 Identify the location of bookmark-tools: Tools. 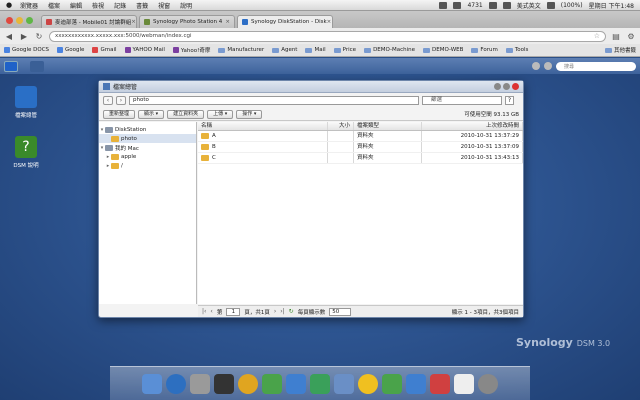
(516, 50).